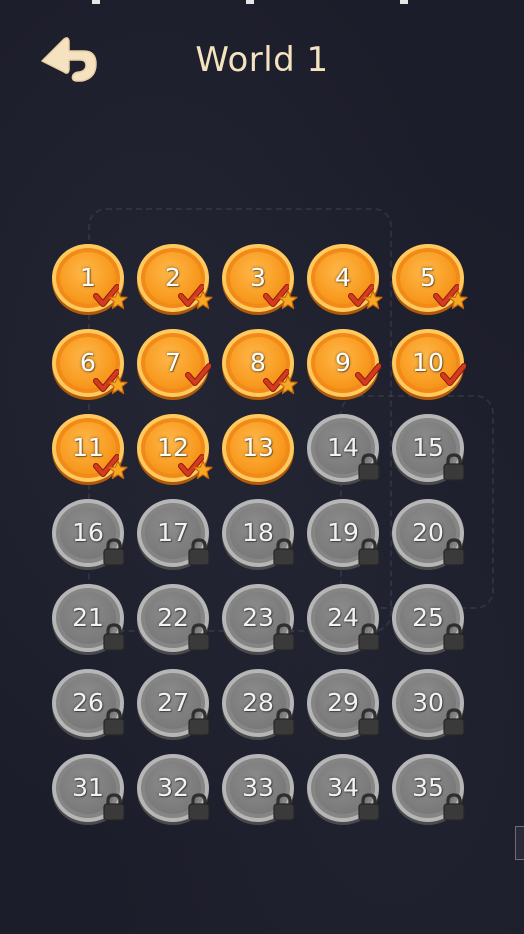  I want to click on level-button-13: 13, so click(258, 448).